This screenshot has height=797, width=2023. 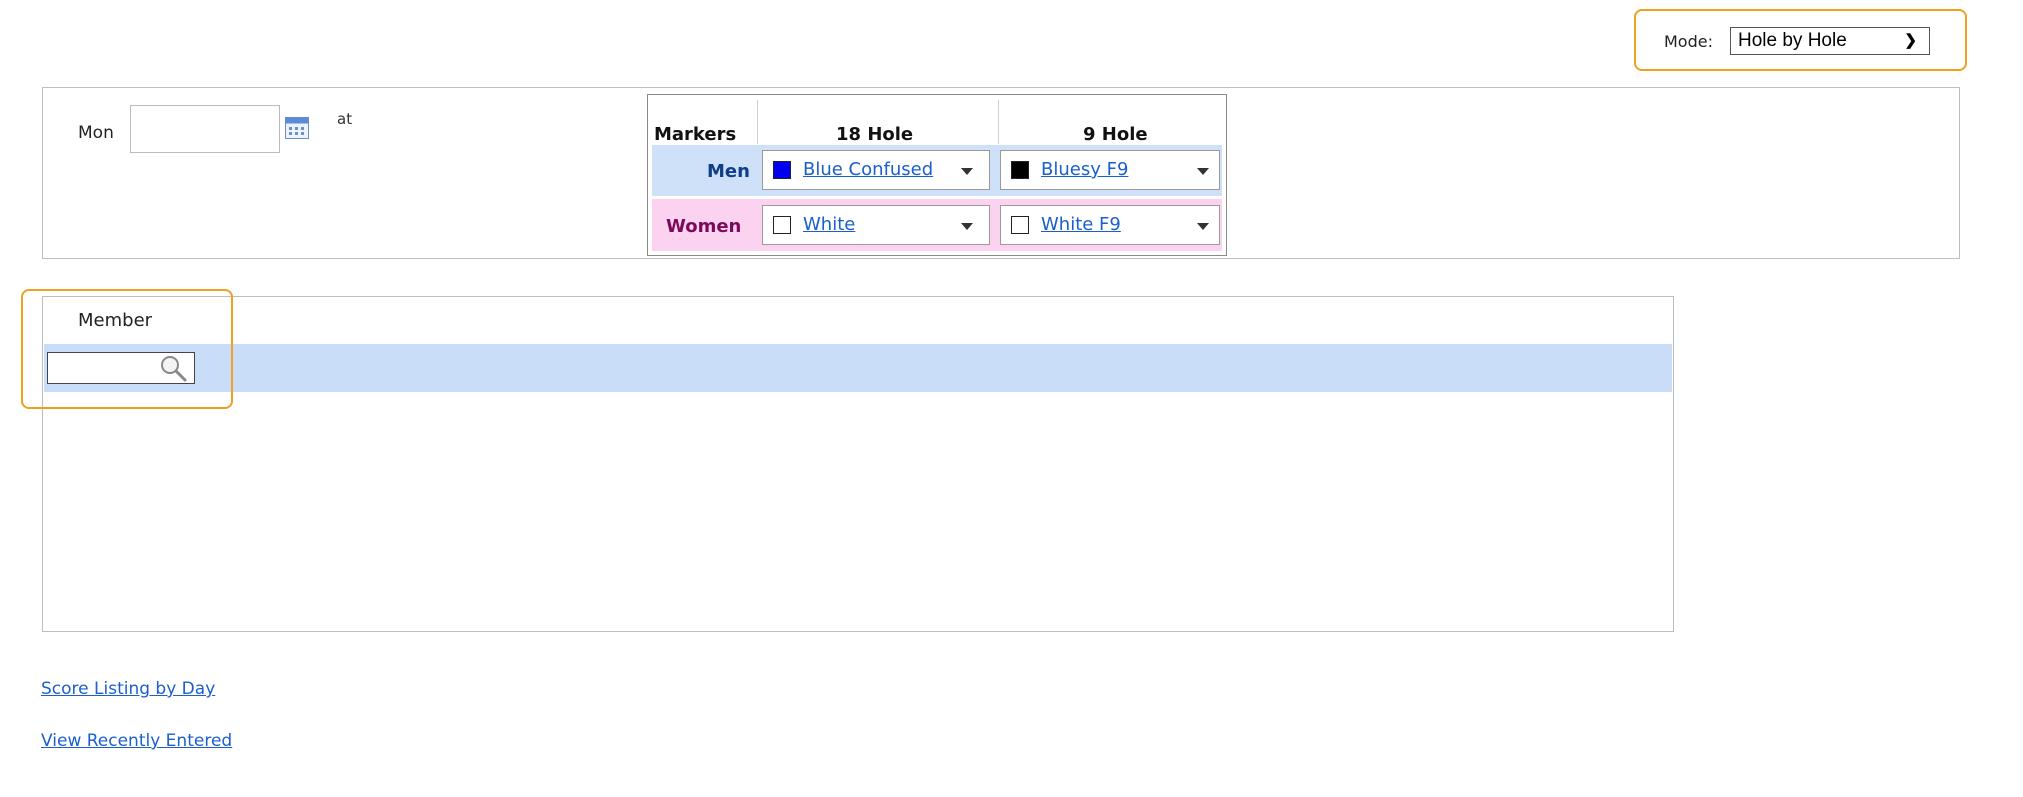 I want to click on men-18-marker-select: Blue Confused, so click(x=876, y=170).